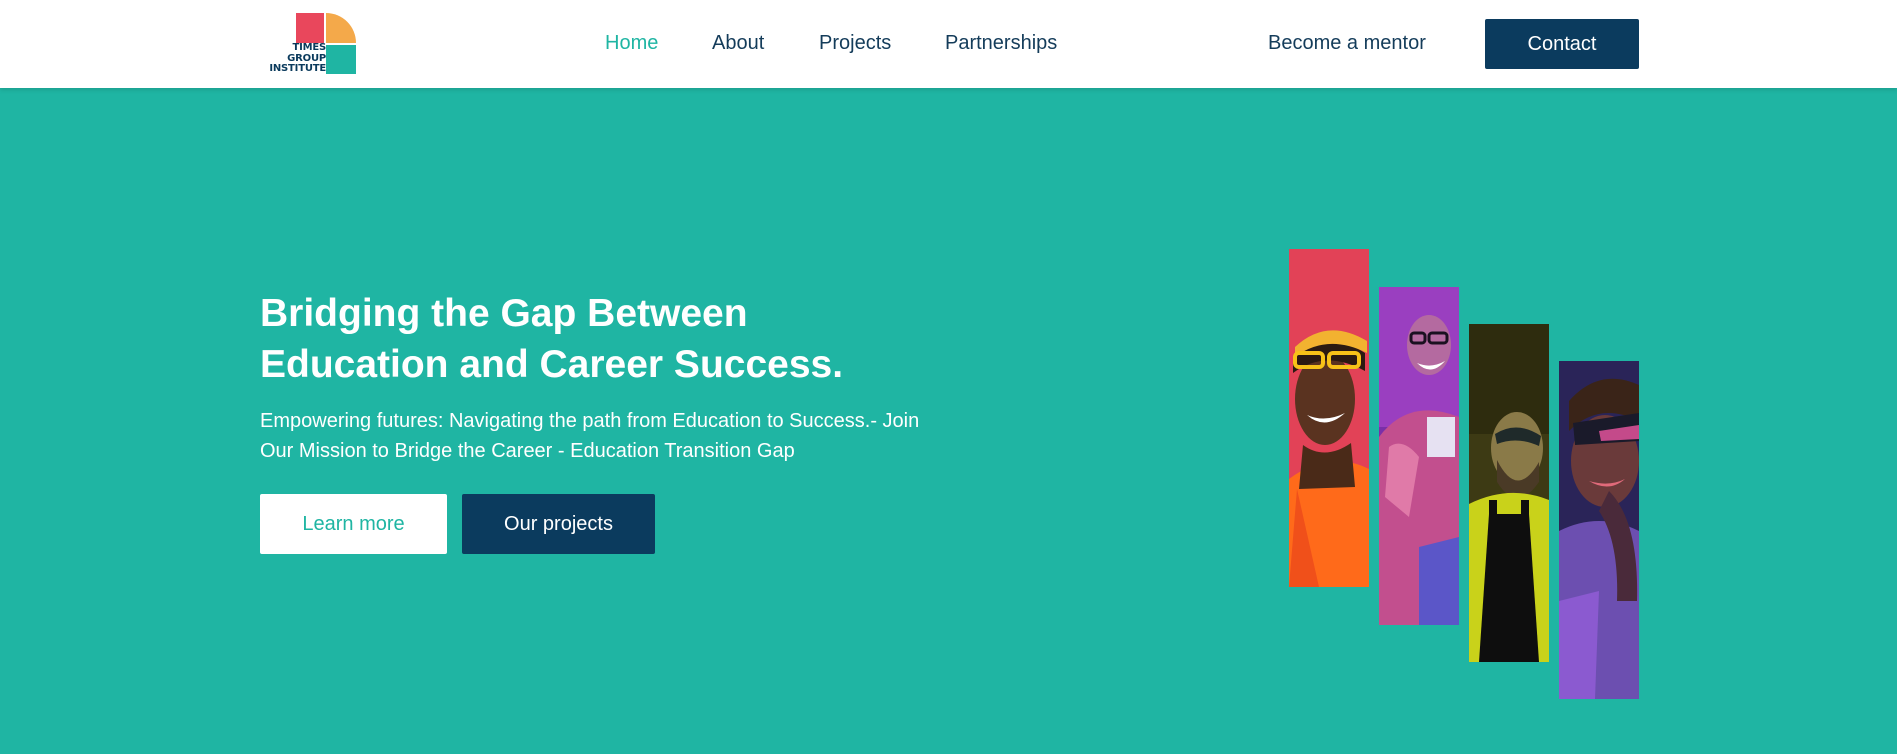 The image size is (1897, 754). What do you see at coordinates (631, 43) in the screenshot?
I see `nav-home-link: Home` at bounding box center [631, 43].